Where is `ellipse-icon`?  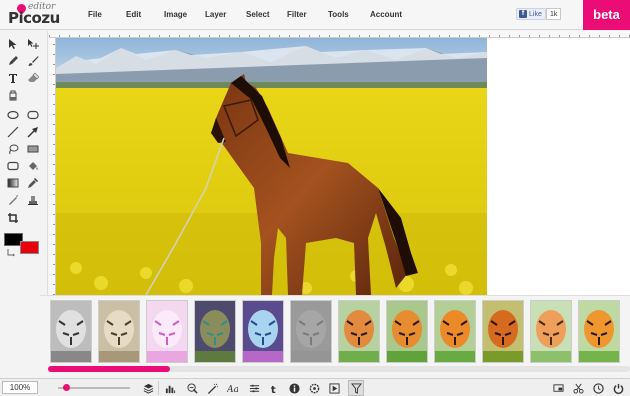
ellipse-icon is located at coordinates (13, 115).